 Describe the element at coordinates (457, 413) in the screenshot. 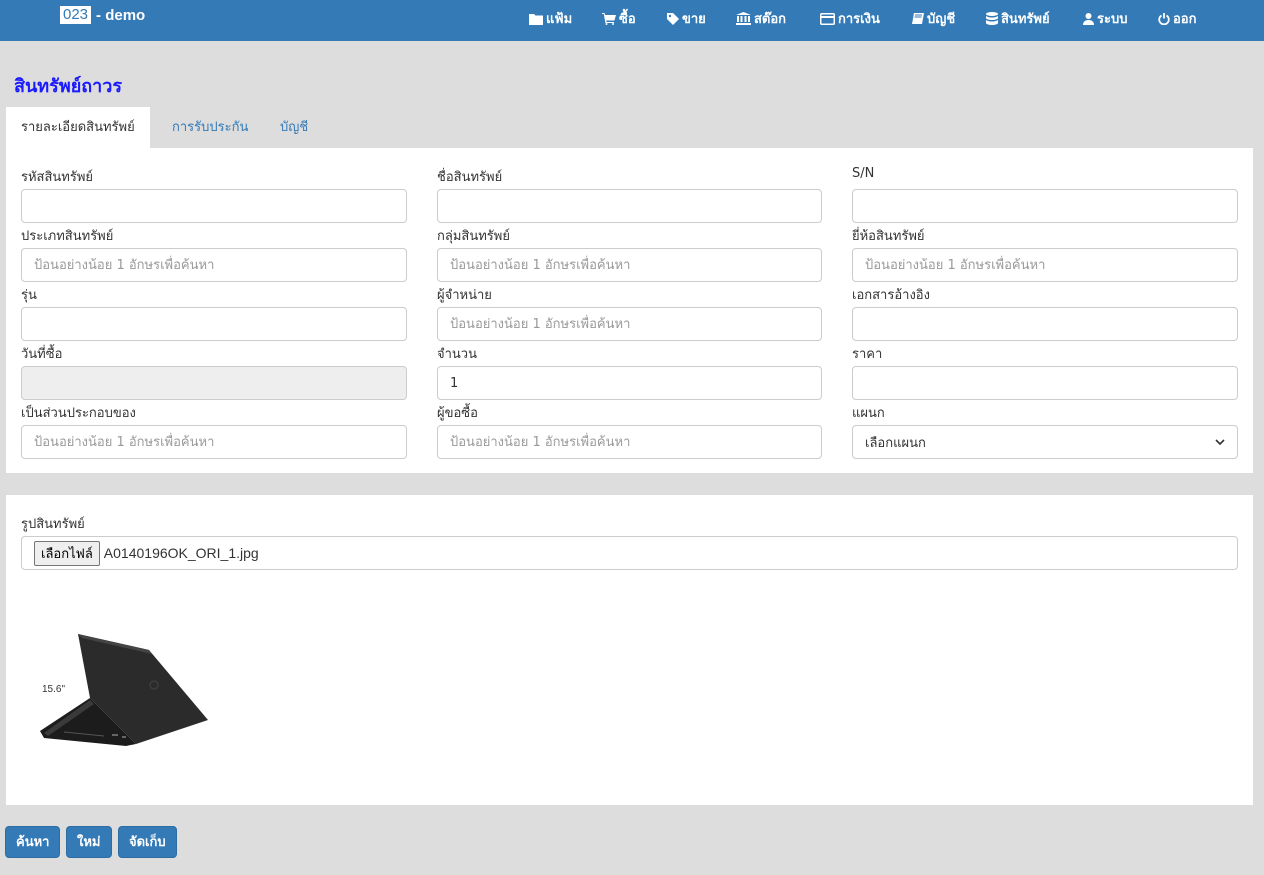

I see `requester-label: ผู้ขอซื้อ` at that location.